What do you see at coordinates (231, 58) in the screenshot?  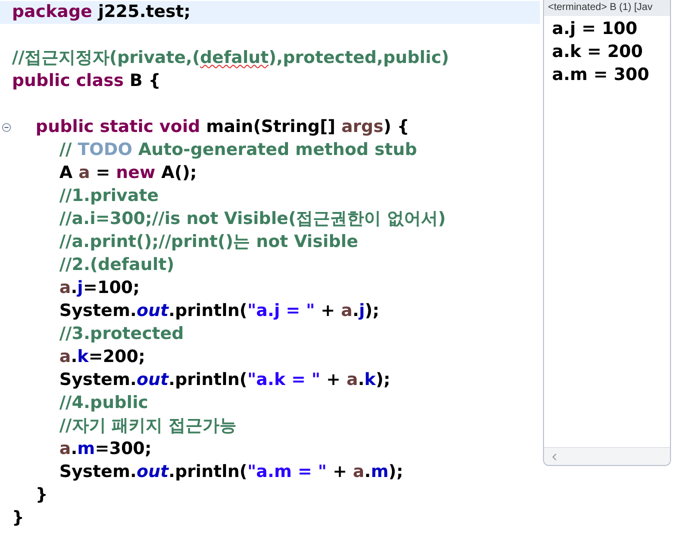 I see `code-line: //접근지정자(private,(defalut),protected,public)` at bounding box center [231, 58].